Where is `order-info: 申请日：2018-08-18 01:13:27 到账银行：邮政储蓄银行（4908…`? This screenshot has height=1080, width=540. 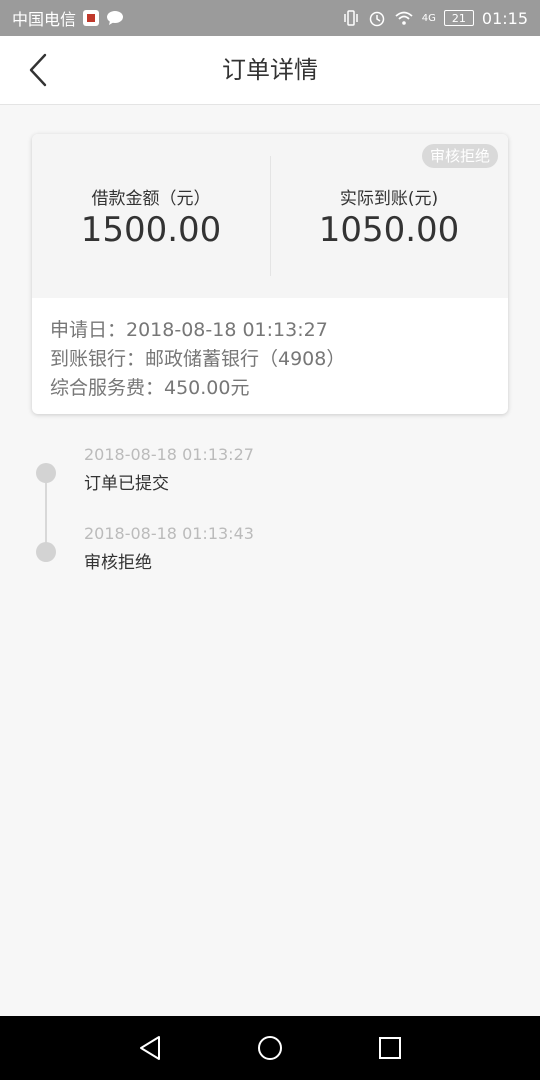
order-info: 申请日：2018-08-18 01:13:27 到账银行：邮政储蓄银行（4908… is located at coordinates (270, 359).